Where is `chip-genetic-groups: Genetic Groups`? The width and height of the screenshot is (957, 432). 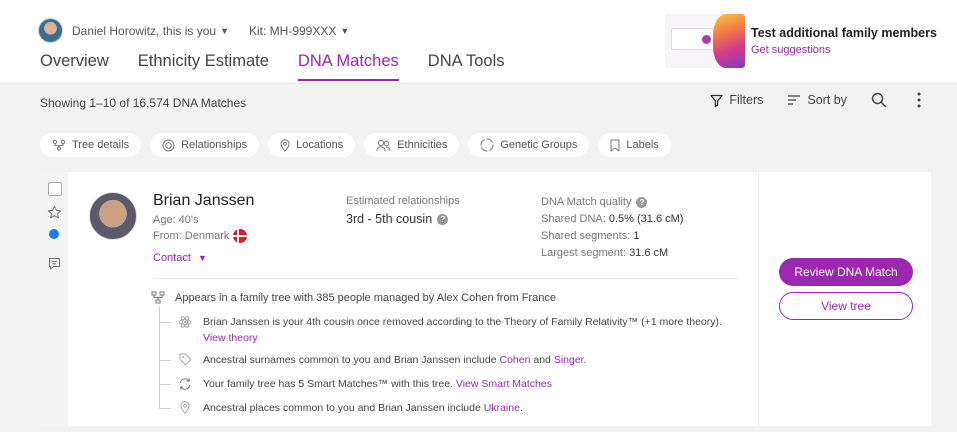
chip-genetic-groups: Genetic Groups is located at coordinates (529, 145).